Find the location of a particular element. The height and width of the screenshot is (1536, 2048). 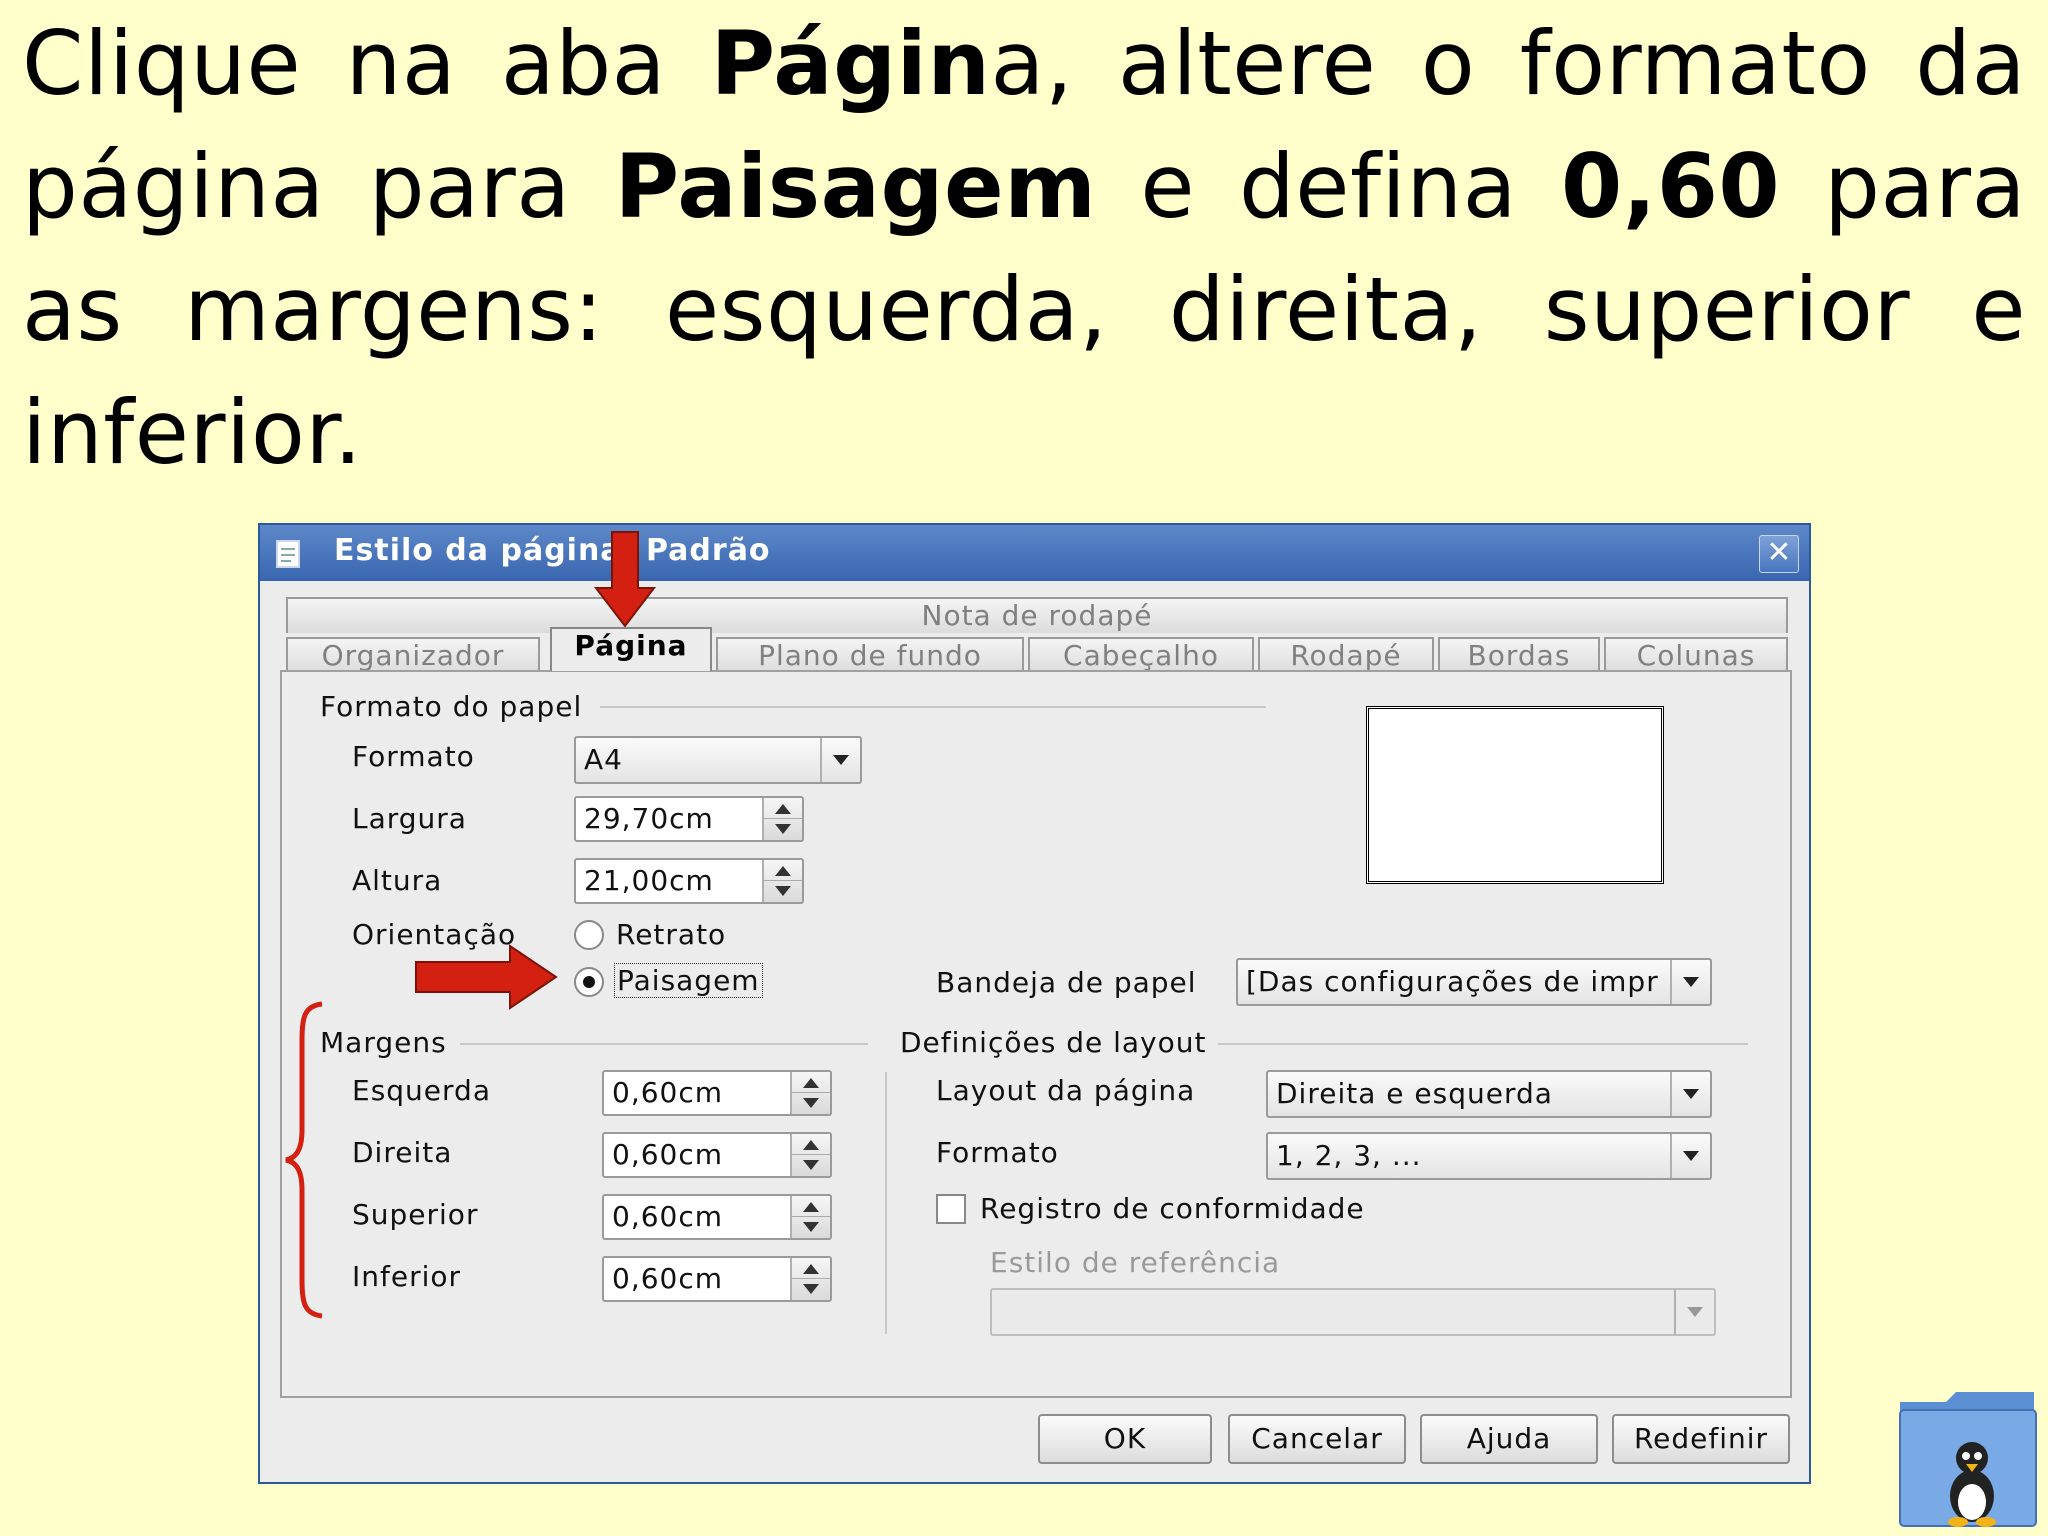

width-stepper-buttons is located at coordinates (782, 819).